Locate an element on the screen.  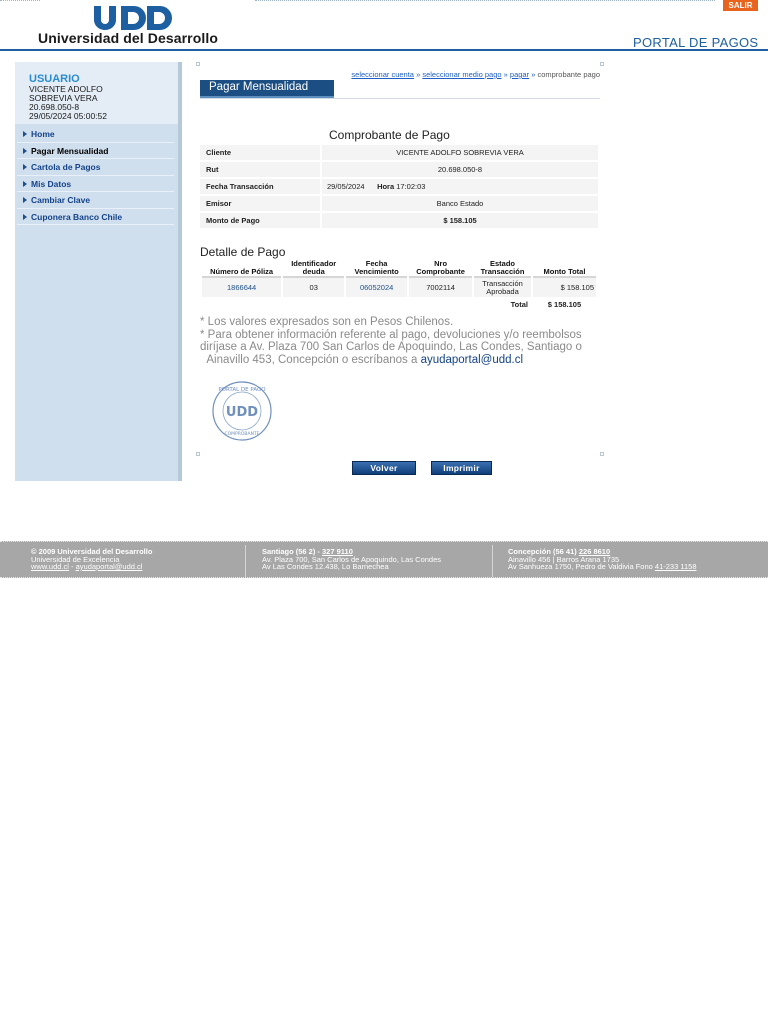
col-header-estado: Estado Transacción is located at coordinates (502, 269).